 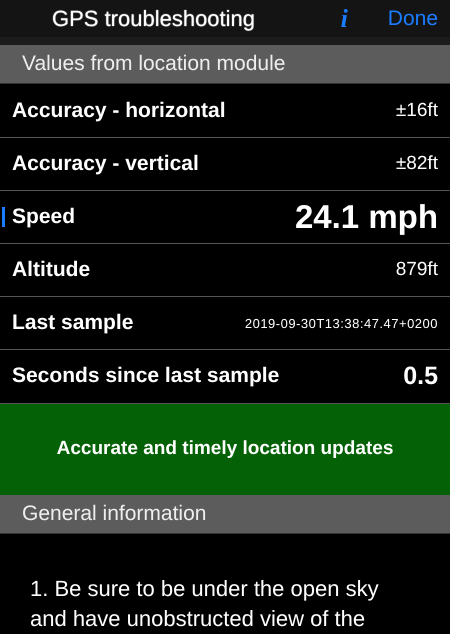 I want to click on row-label: Accuracy - horizontal, so click(x=119, y=110).